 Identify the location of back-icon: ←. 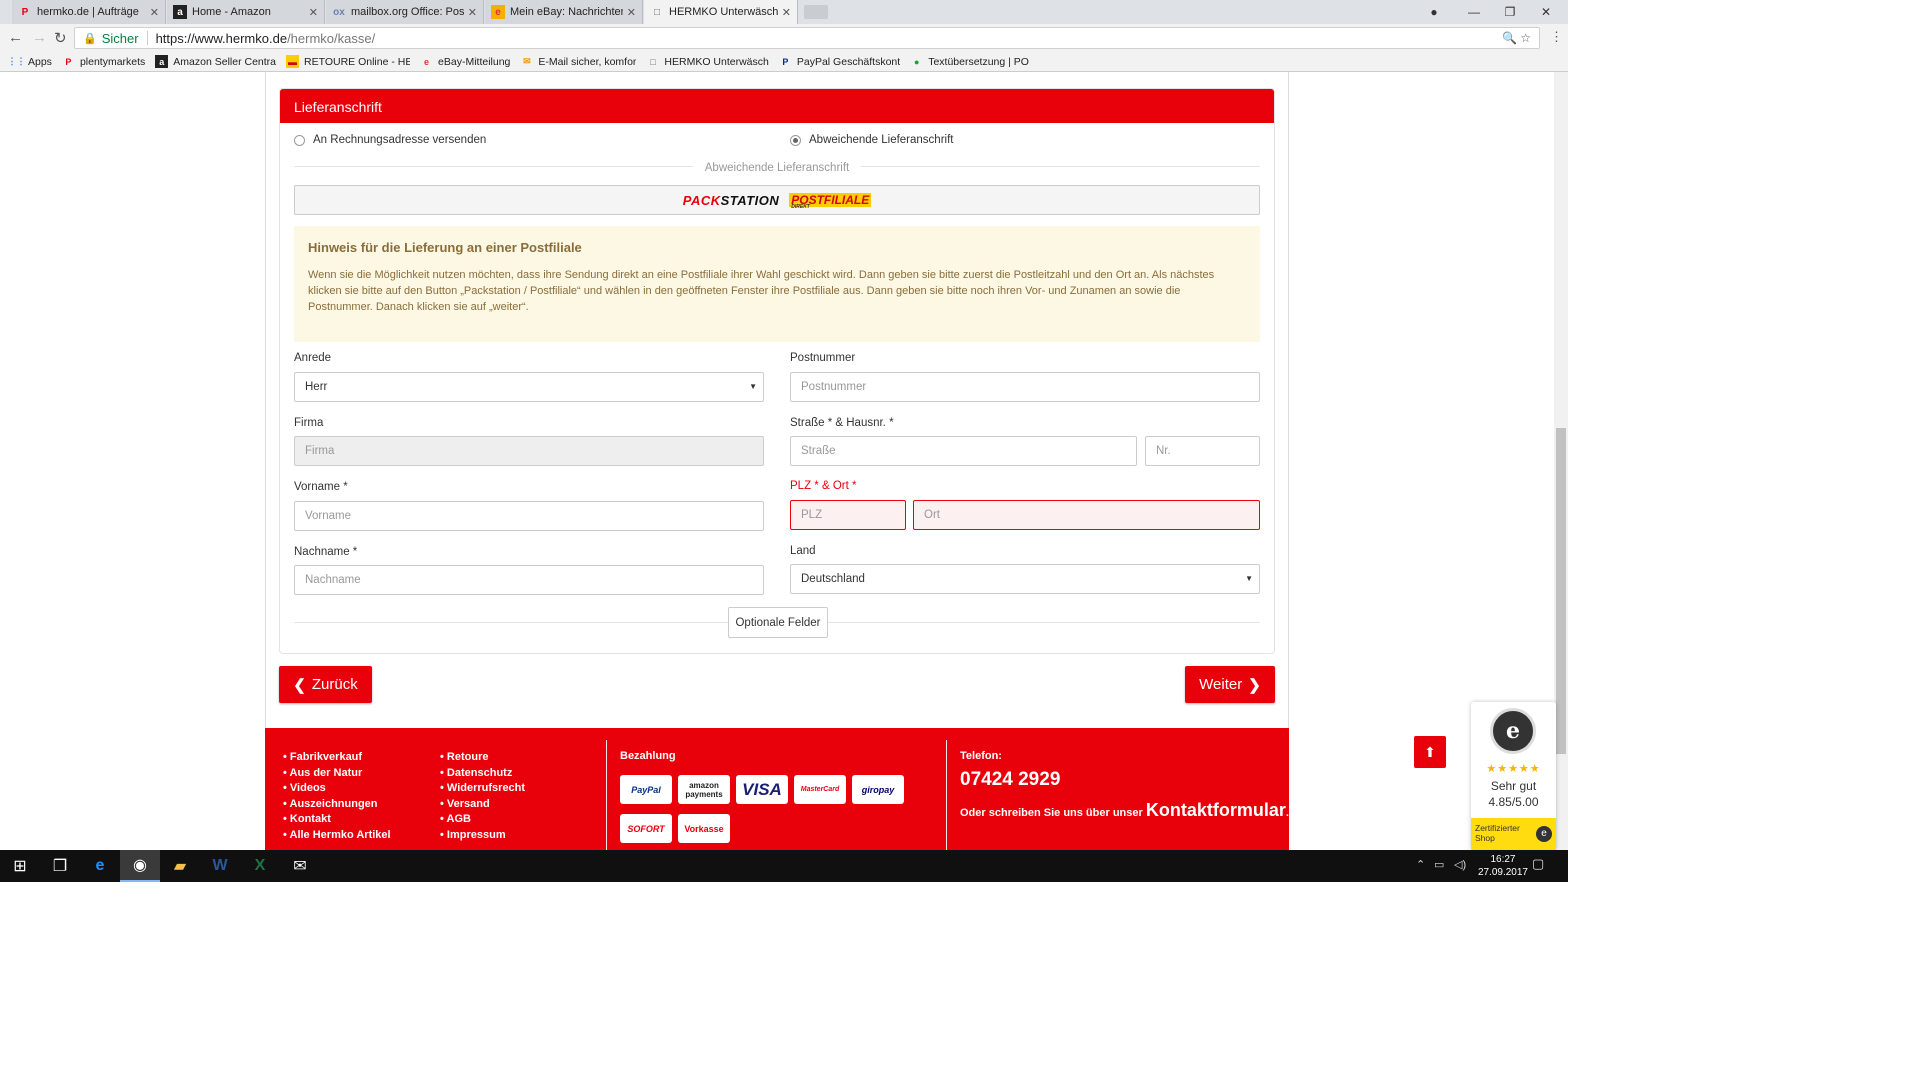
(15, 37).